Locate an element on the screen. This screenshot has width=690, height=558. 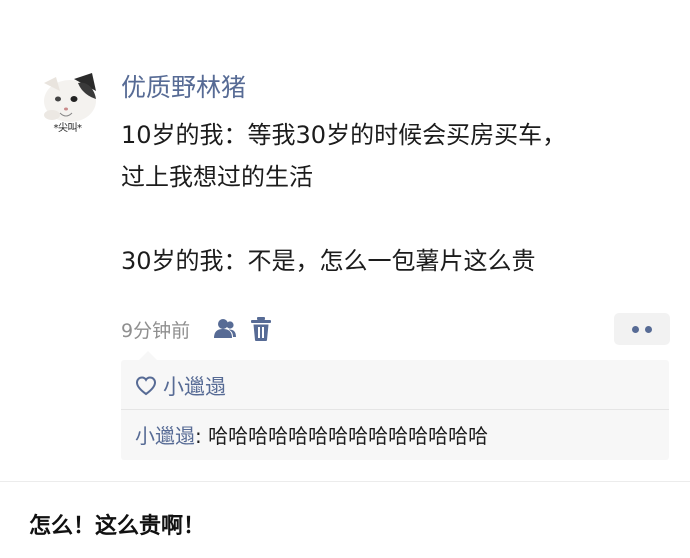
post-meta: 9分钟前 is located at coordinates (196, 329).